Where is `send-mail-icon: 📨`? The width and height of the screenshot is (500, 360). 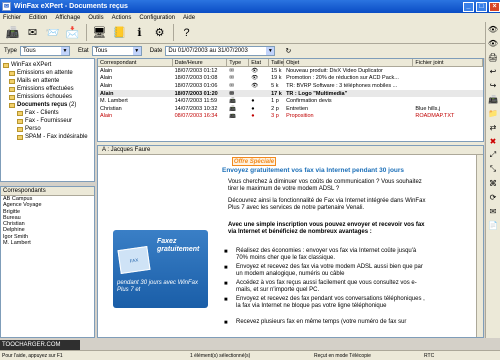 send-mail-icon: 📨 is located at coordinates (52, 32).